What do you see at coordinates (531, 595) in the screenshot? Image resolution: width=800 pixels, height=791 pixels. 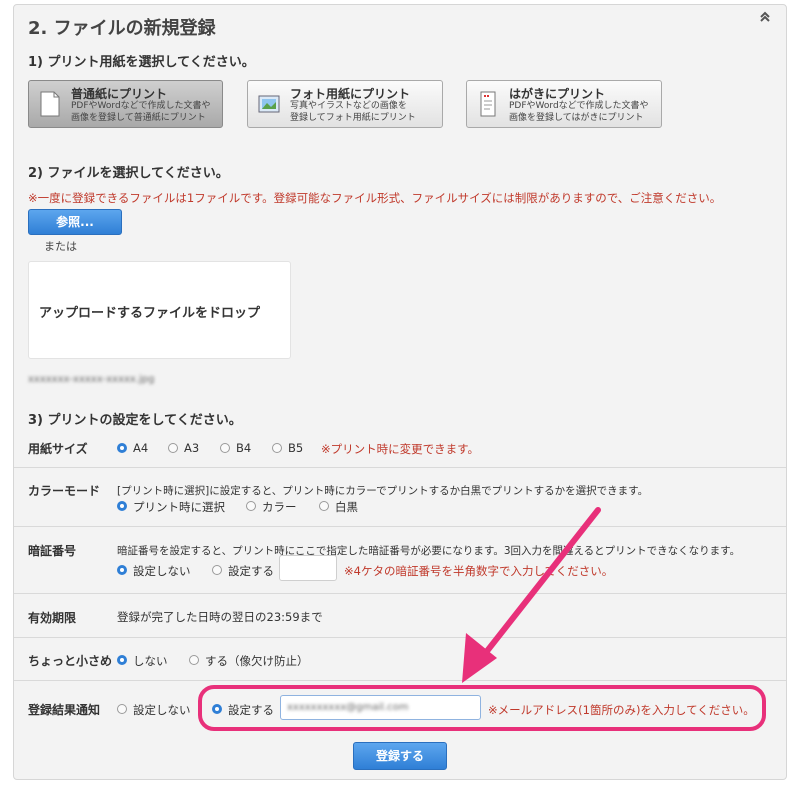 I see `arrow-annotation` at bounding box center [531, 595].